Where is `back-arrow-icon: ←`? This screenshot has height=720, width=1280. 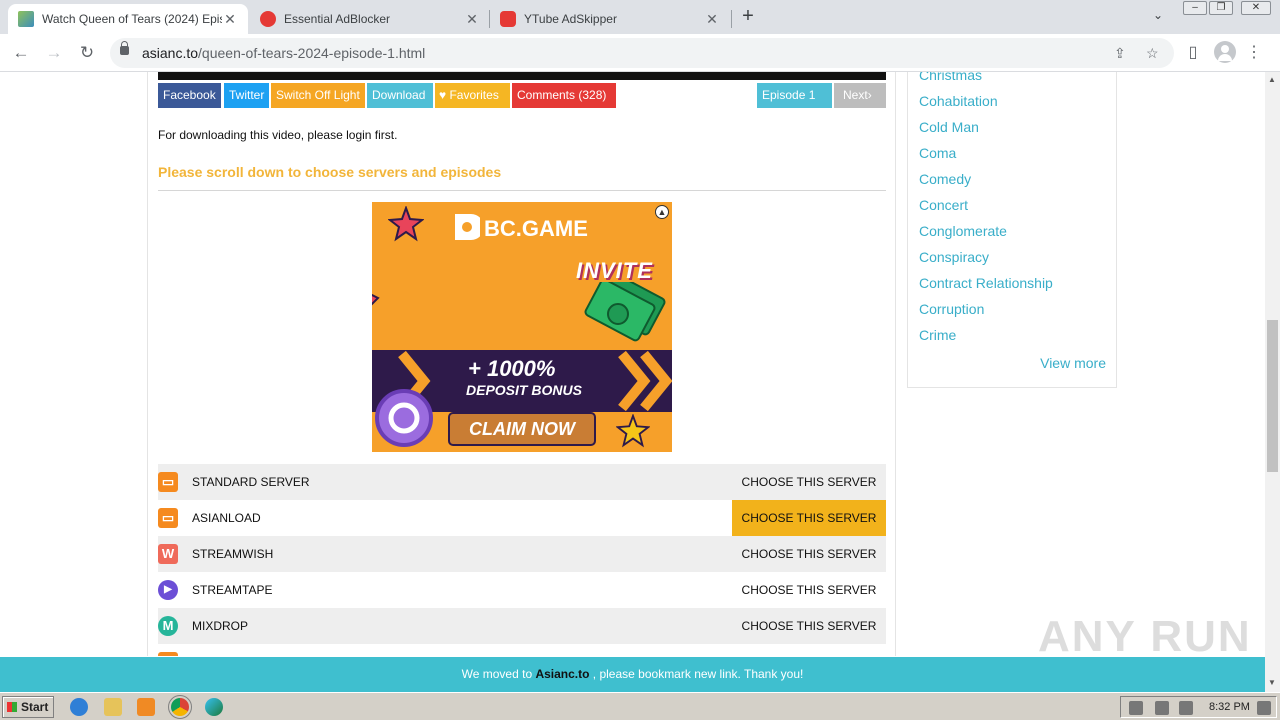
back-arrow-icon: ← is located at coordinates (21, 53).